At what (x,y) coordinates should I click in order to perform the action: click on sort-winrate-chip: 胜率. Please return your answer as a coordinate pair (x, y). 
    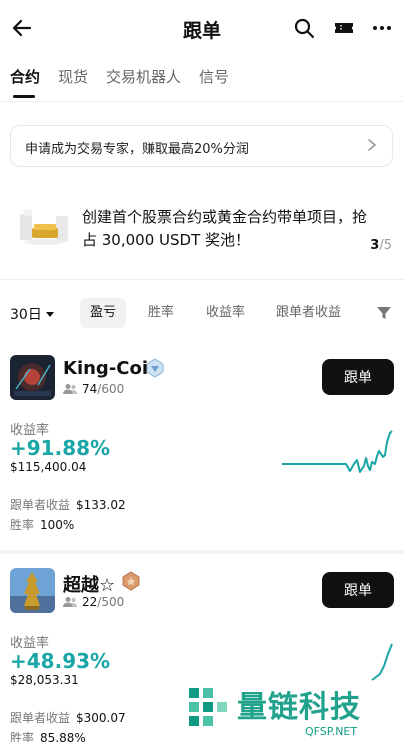
    Looking at the image, I should click on (161, 313).